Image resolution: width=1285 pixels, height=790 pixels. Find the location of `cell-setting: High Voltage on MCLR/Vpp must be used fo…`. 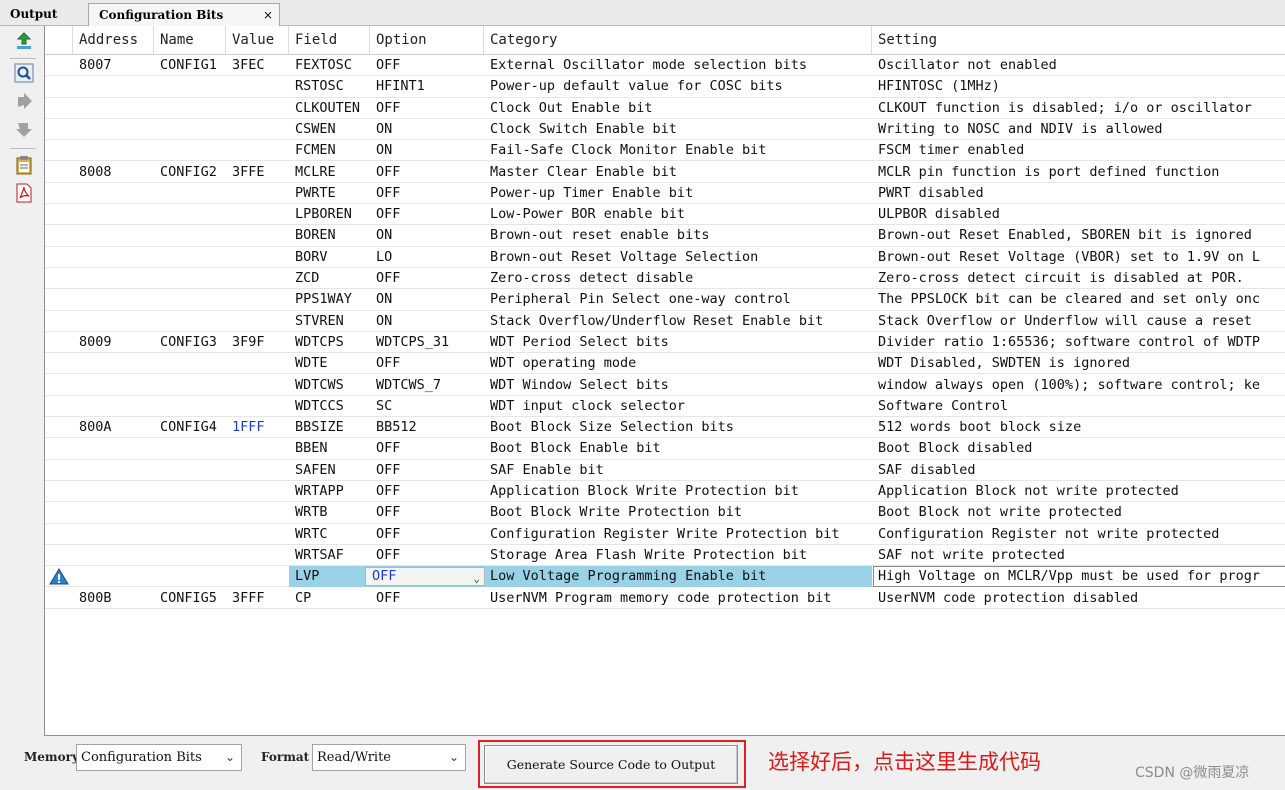

cell-setting: High Voltage on MCLR/Vpp must be used fo… is located at coordinates (1079, 577).